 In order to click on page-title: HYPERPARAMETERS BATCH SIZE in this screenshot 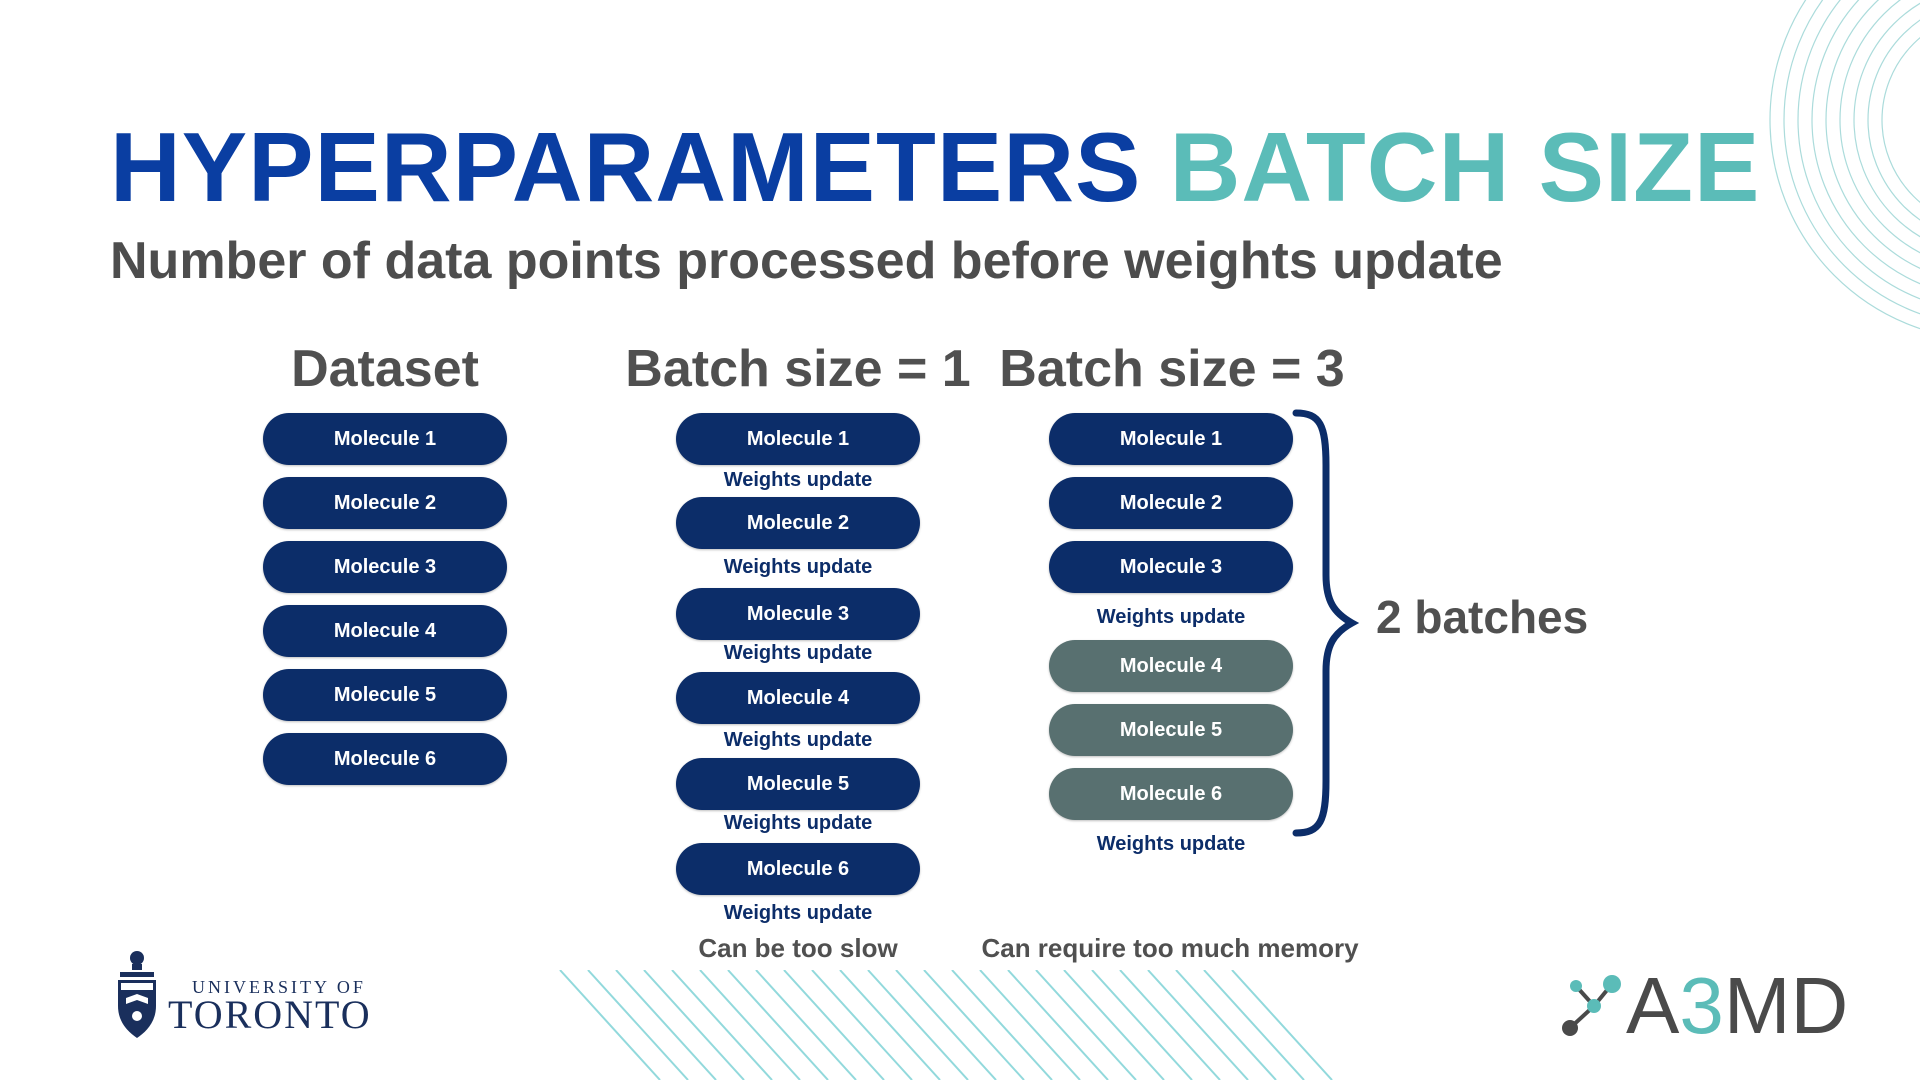, I will do `click(935, 167)`.